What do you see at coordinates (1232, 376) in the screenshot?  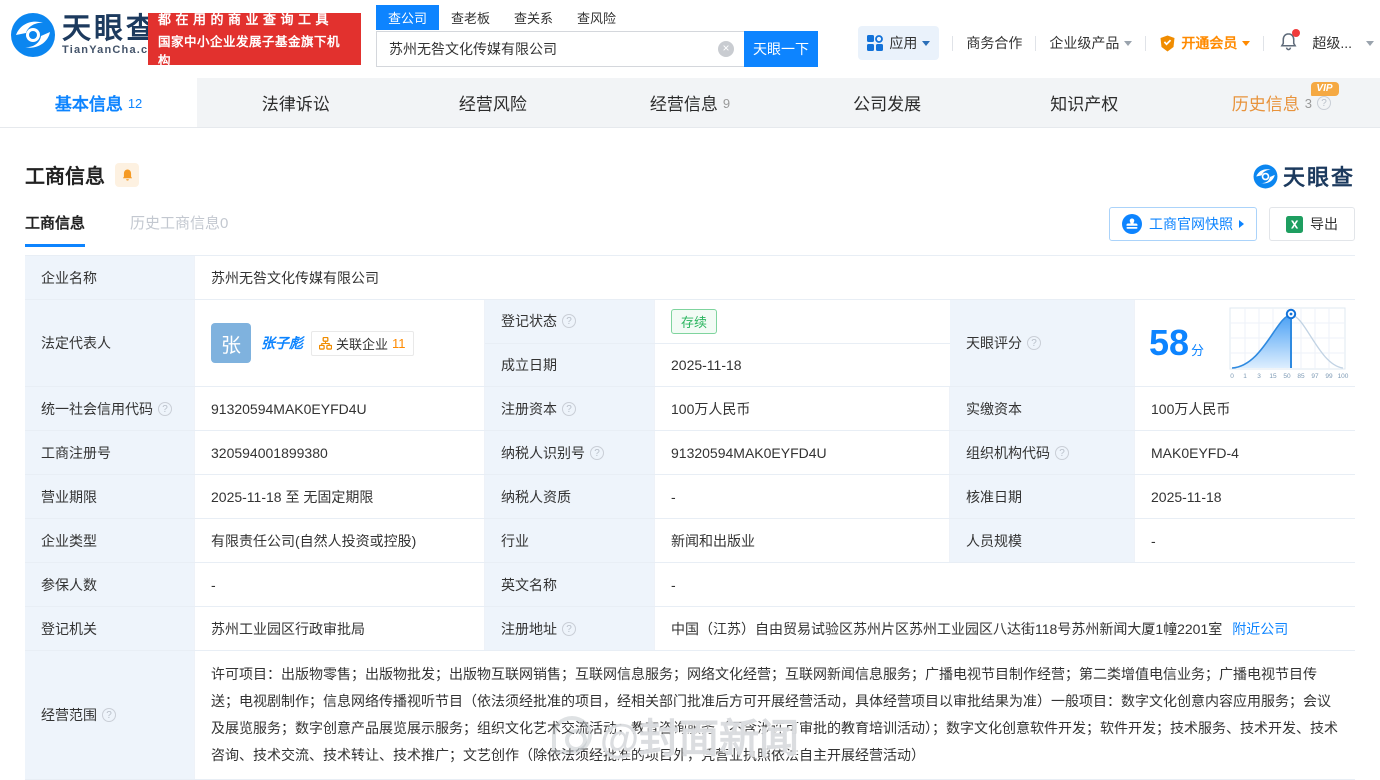 I see `svg-text: 0` at bounding box center [1232, 376].